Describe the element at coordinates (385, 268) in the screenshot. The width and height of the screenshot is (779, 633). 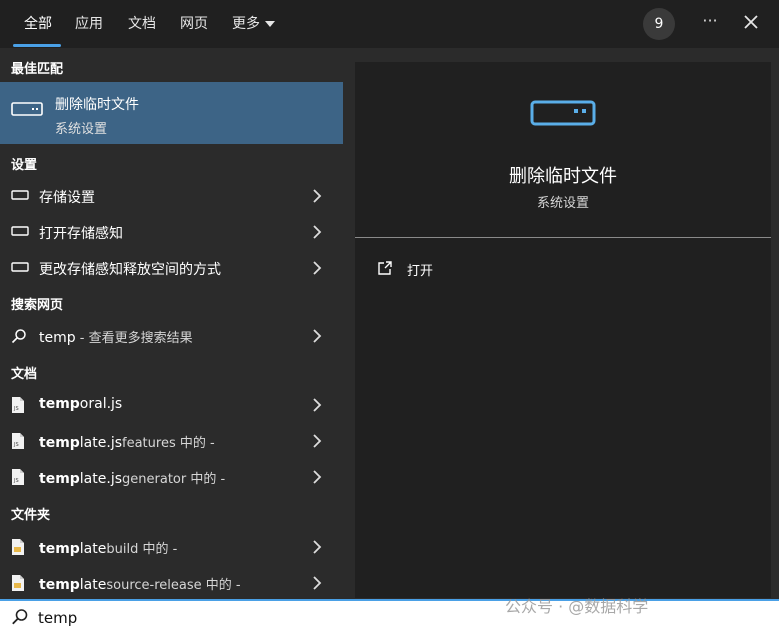
I see `open-external-icon` at that location.